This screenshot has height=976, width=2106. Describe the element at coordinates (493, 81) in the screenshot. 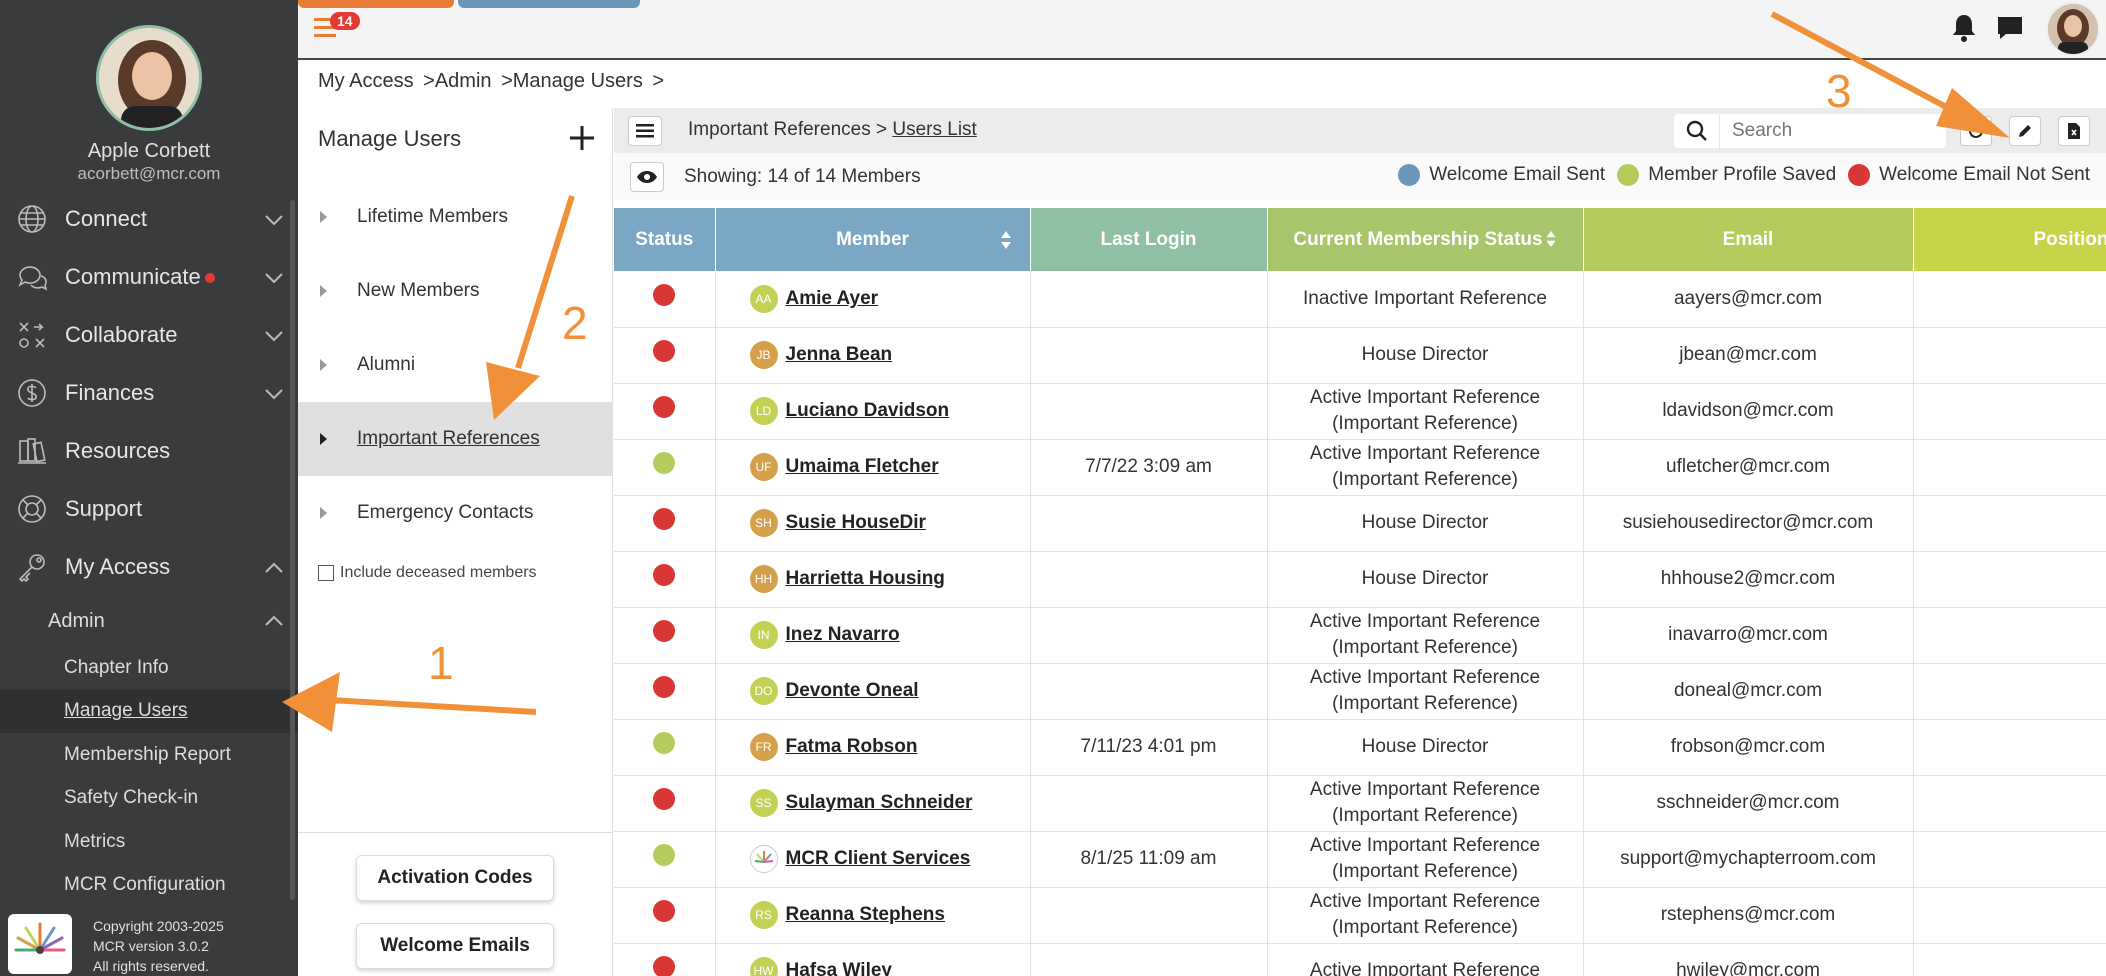

I see `breadcrumb: My Access >Admin >Manage Users >` at that location.